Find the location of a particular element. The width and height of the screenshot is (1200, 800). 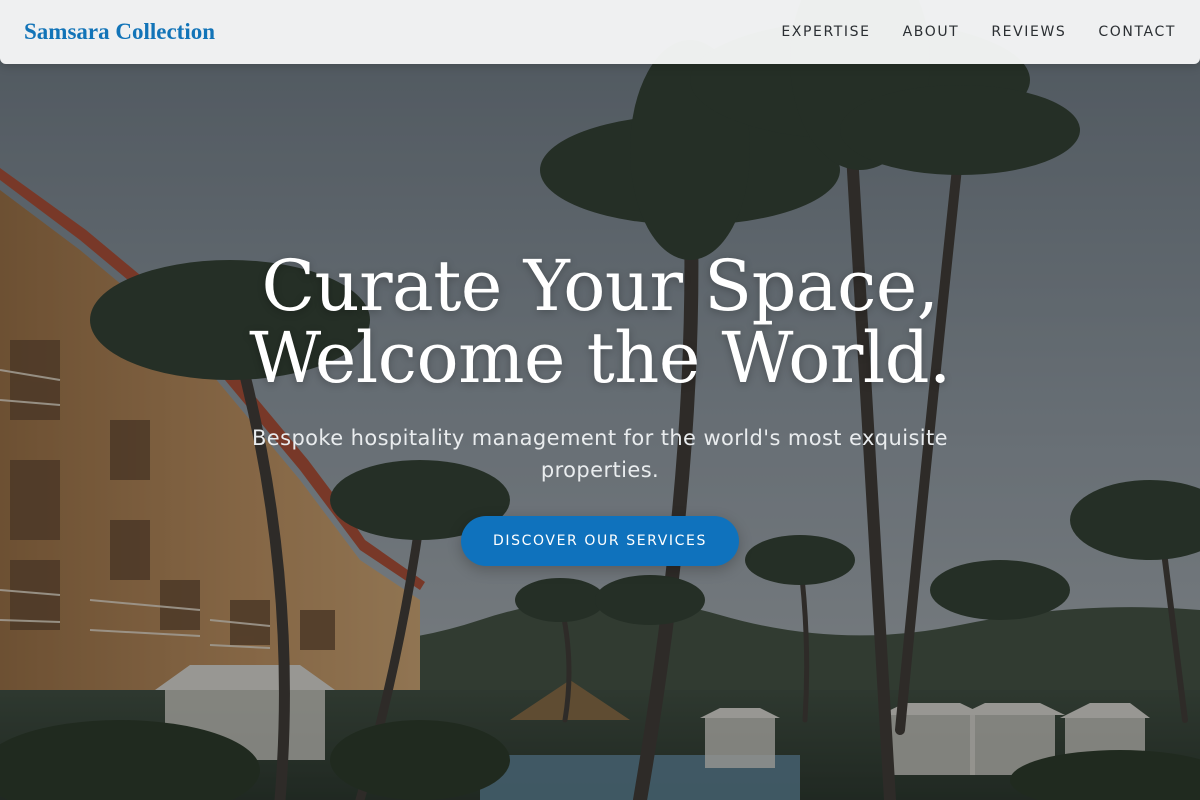

nav-links: EXPERTISE ABOUT REVIEWS CONTACT is located at coordinates (978, 32).